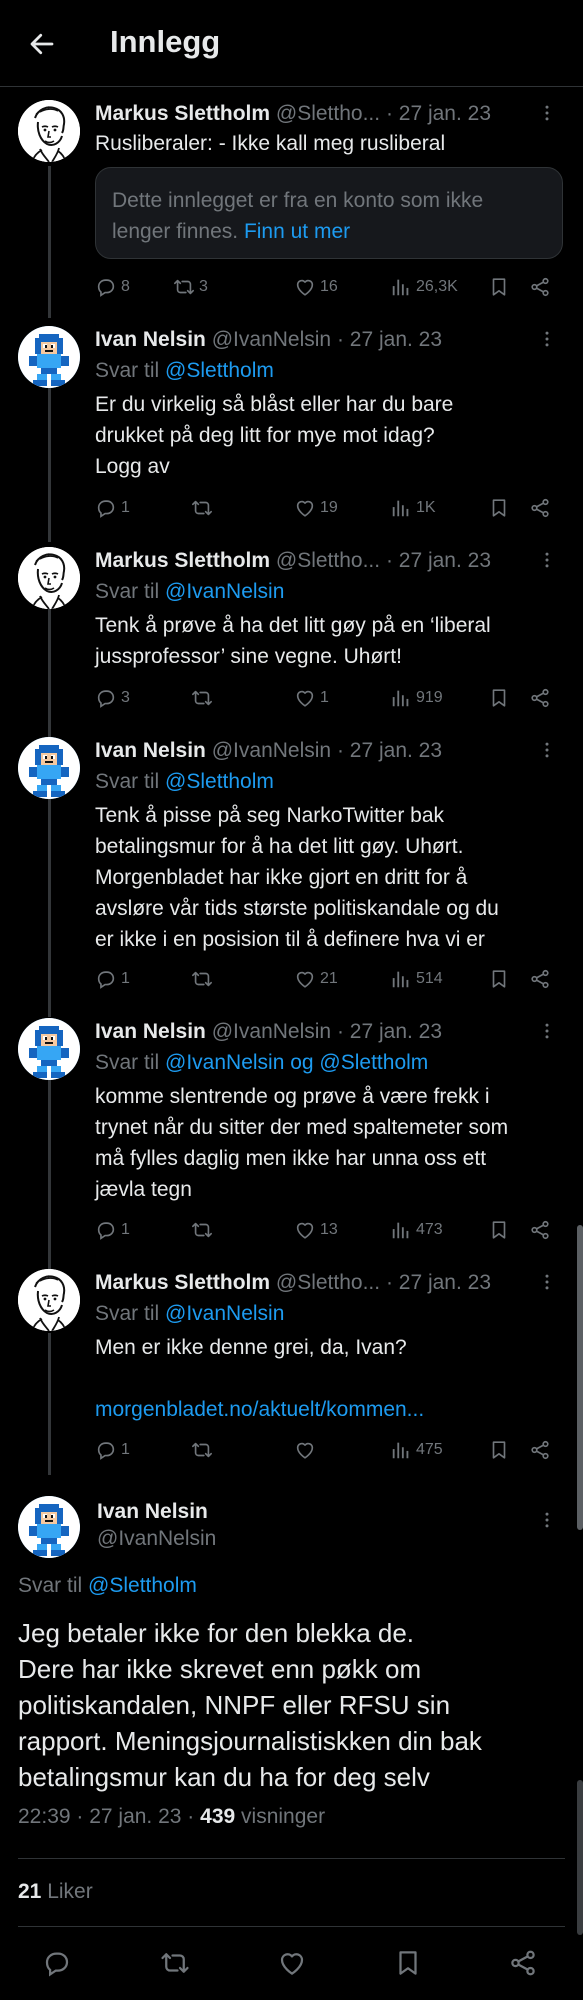  I want to click on likes-summary: 21 Liker, so click(55, 1892).